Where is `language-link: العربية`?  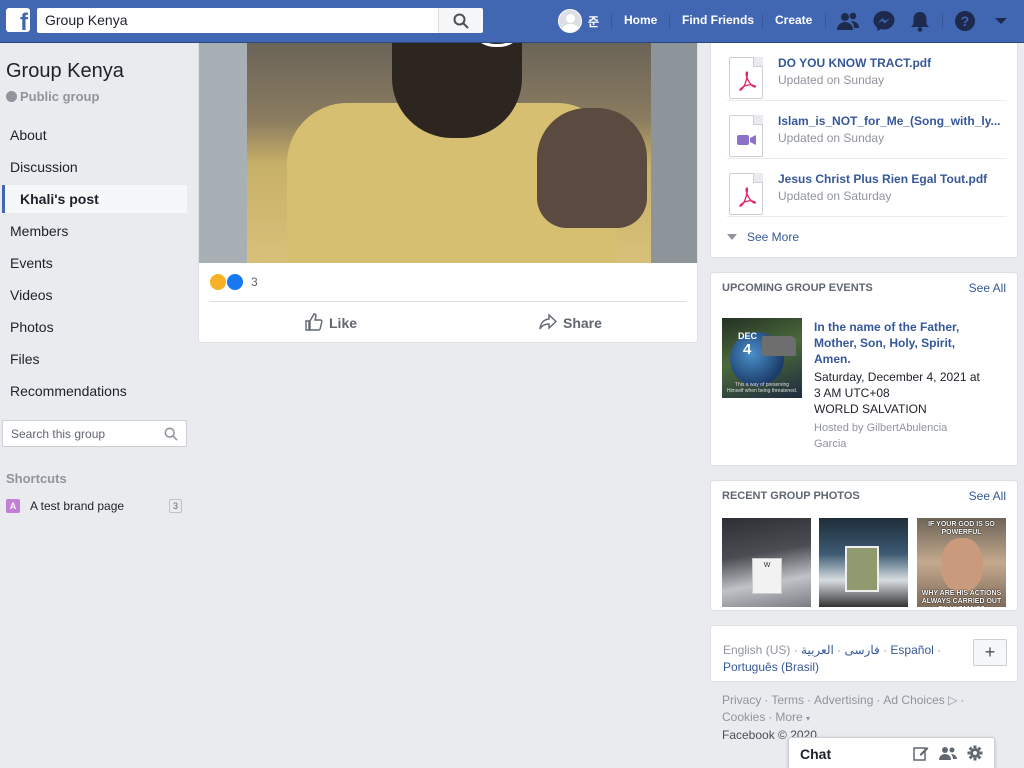 language-link: العربية is located at coordinates (817, 650).